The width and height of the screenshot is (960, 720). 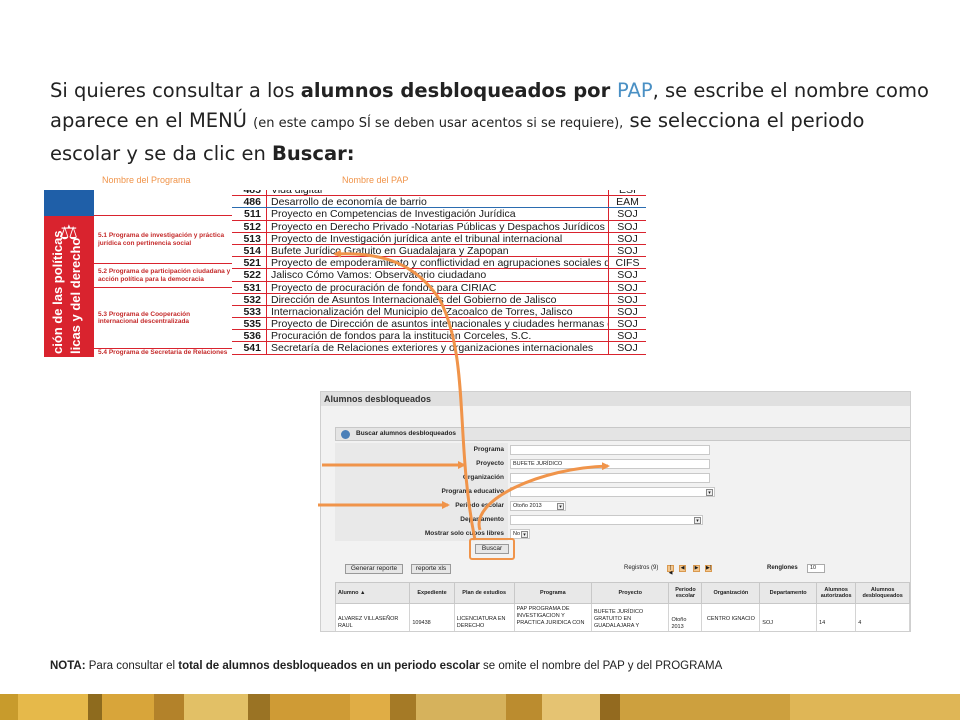 I want to click on col-organizacion: Organización, so click(x=731, y=593).